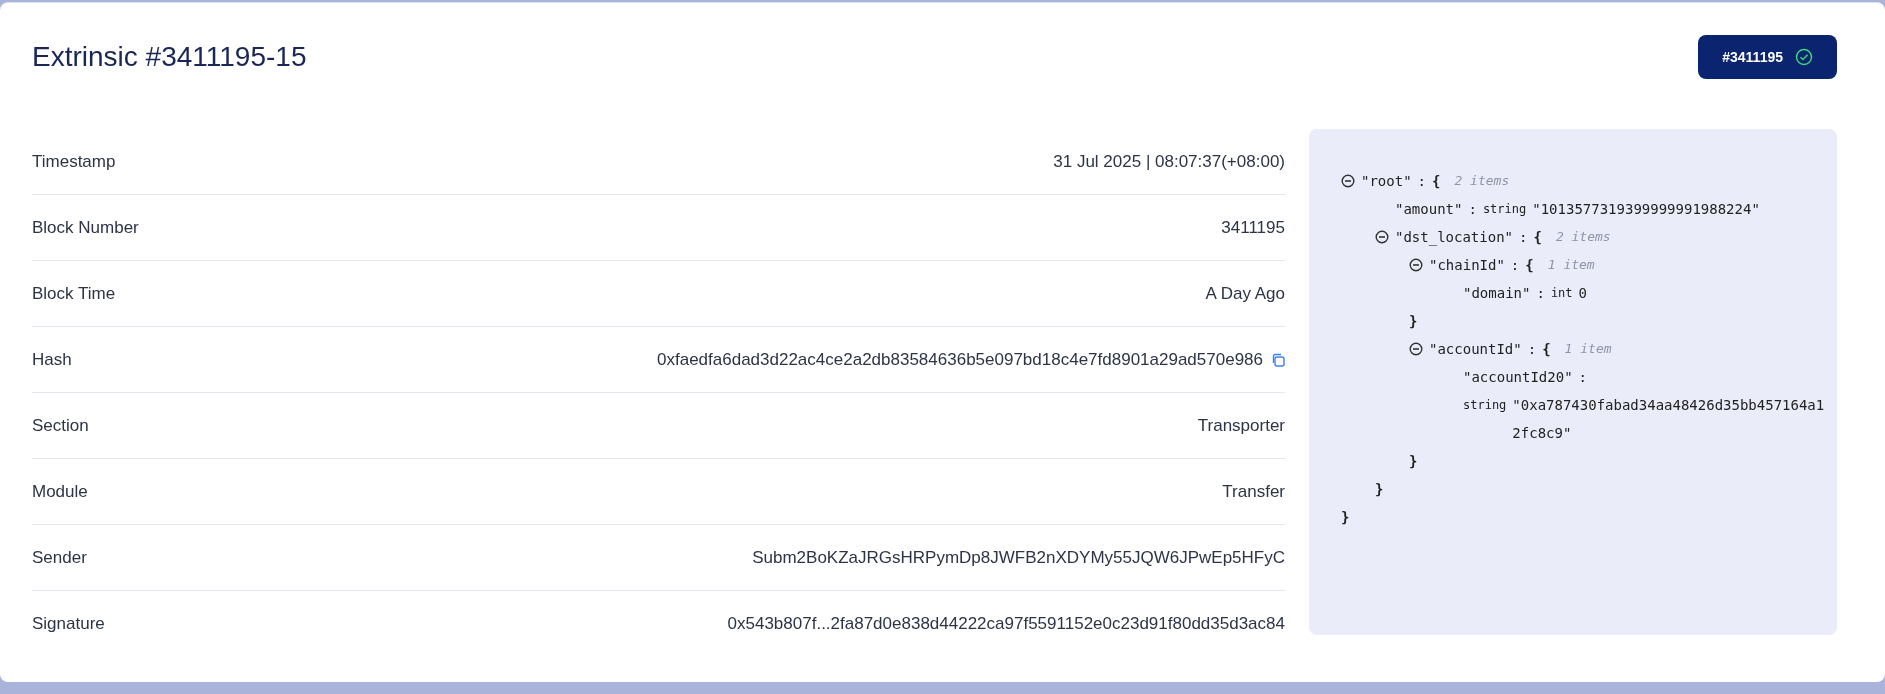  I want to click on field-label: Block Time, so click(74, 293).